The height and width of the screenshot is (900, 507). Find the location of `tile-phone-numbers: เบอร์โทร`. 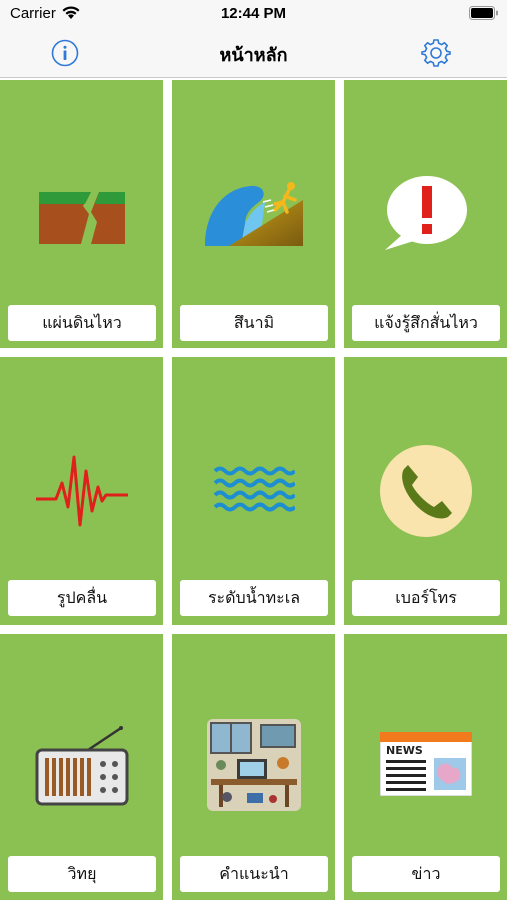

tile-phone-numbers: เบอร์โทร is located at coordinates (425, 491).